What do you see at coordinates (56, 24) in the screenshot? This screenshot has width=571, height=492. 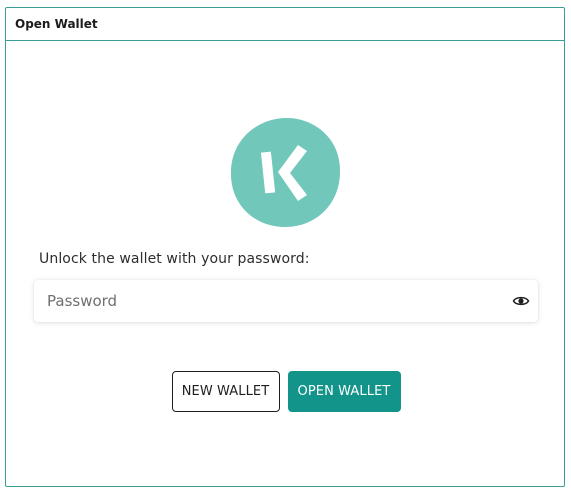 I see `panel-title: Open Wallet` at bounding box center [56, 24].